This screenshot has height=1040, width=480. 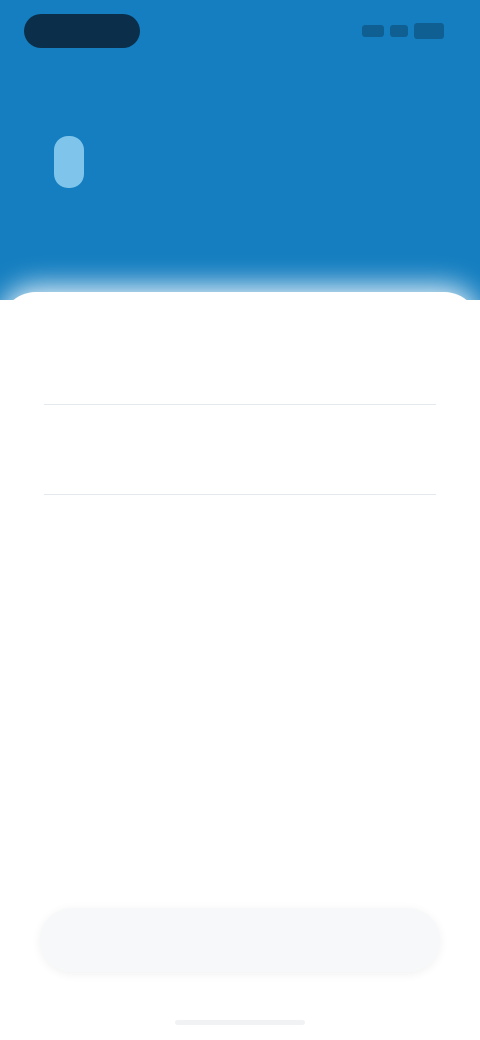 I want to click on wifi-icon, so click(x=399, y=31).